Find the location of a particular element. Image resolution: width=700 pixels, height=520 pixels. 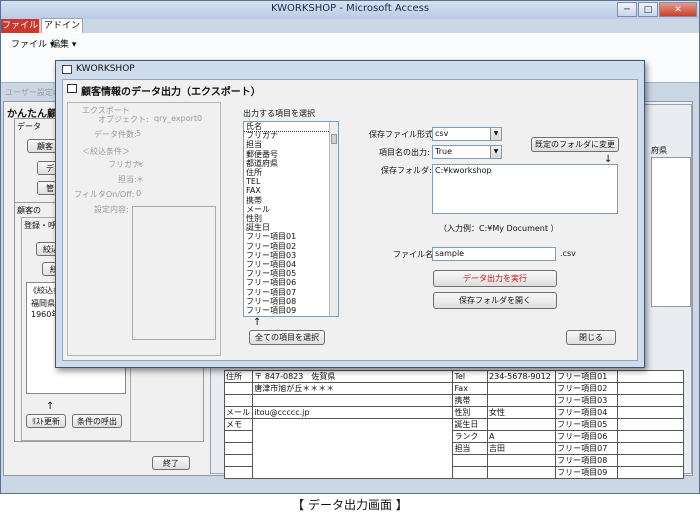

items-scroll-thumb is located at coordinates (334, 139).